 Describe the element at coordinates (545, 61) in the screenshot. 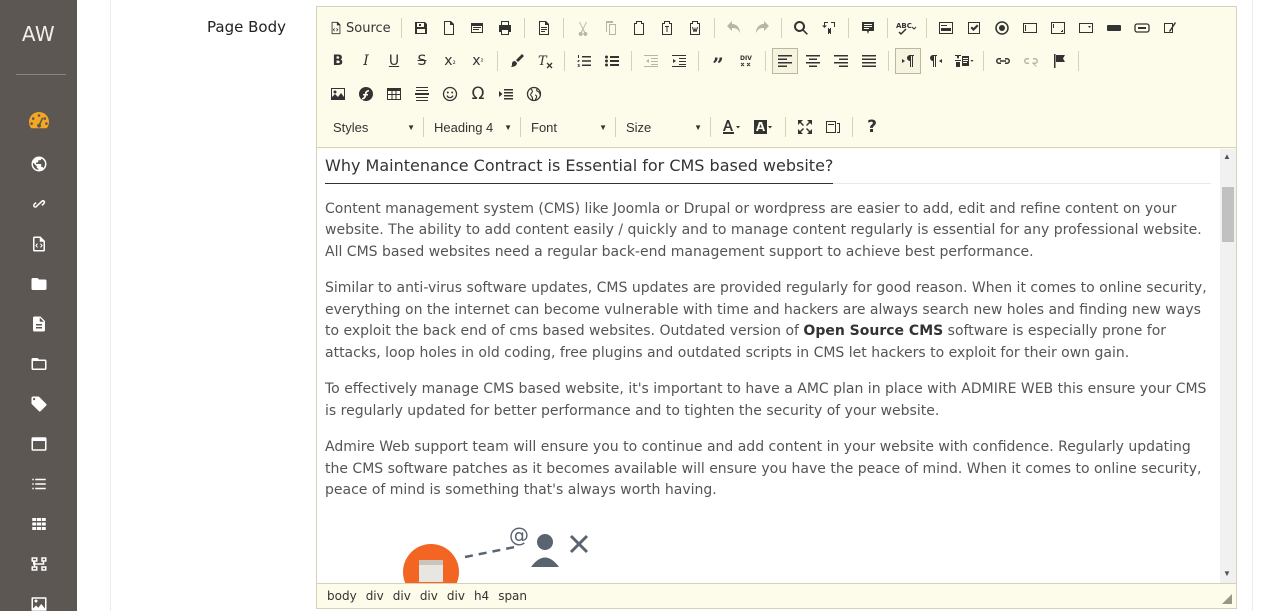

I see `remove-format-button: T` at that location.